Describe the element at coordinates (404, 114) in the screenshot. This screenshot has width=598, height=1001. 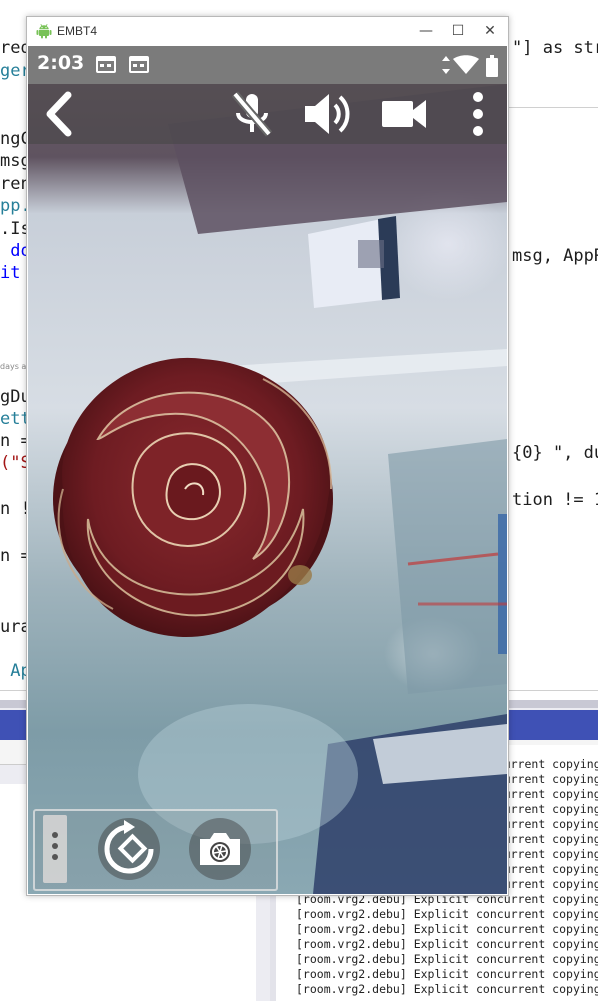
I see `videocam-icon` at that location.